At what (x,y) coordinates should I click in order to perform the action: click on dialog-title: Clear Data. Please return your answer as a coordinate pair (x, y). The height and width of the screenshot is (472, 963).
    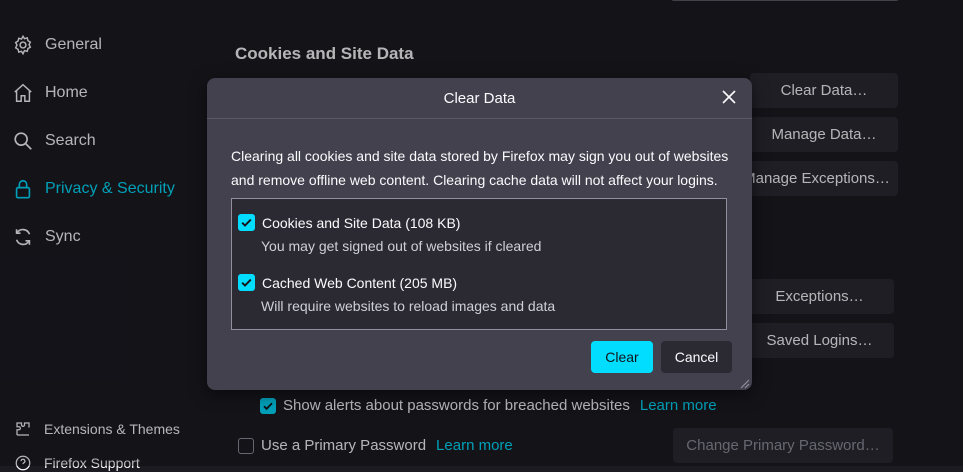
    Looking at the image, I should click on (479, 98).